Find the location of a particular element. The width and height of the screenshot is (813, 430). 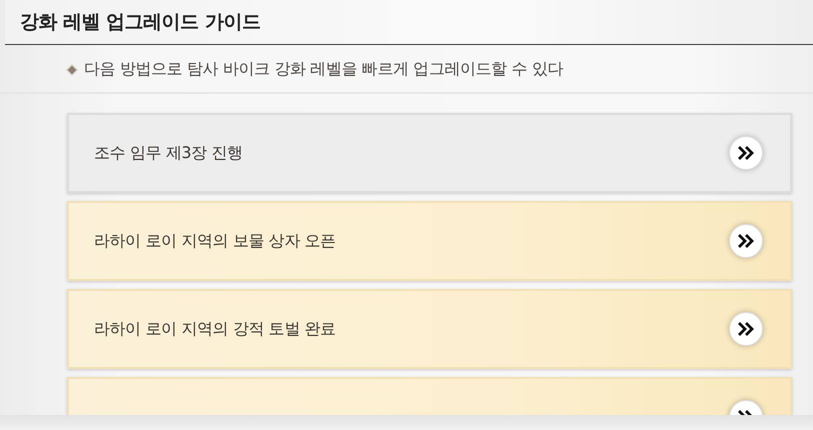

method-label: 조수 임무 제3장 진행 is located at coordinates (168, 153).